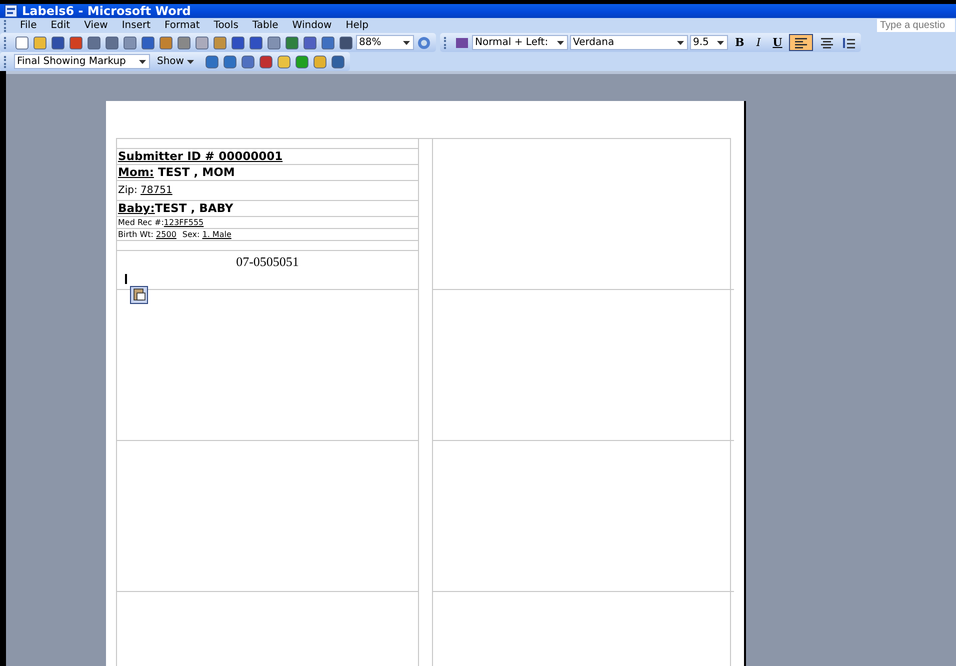 The width and height of the screenshot is (956, 666). I want to click on menu-item: Window, so click(312, 25).